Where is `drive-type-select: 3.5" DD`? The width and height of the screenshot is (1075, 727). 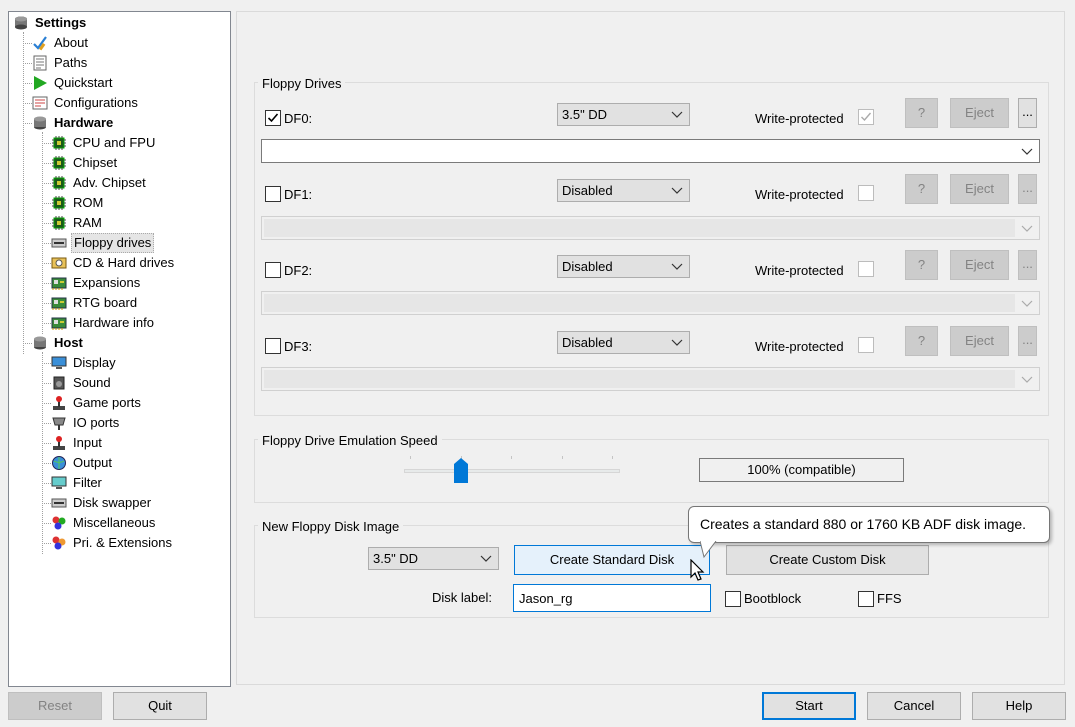
drive-type-select: 3.5" DD is located at coordinates (623, 114).